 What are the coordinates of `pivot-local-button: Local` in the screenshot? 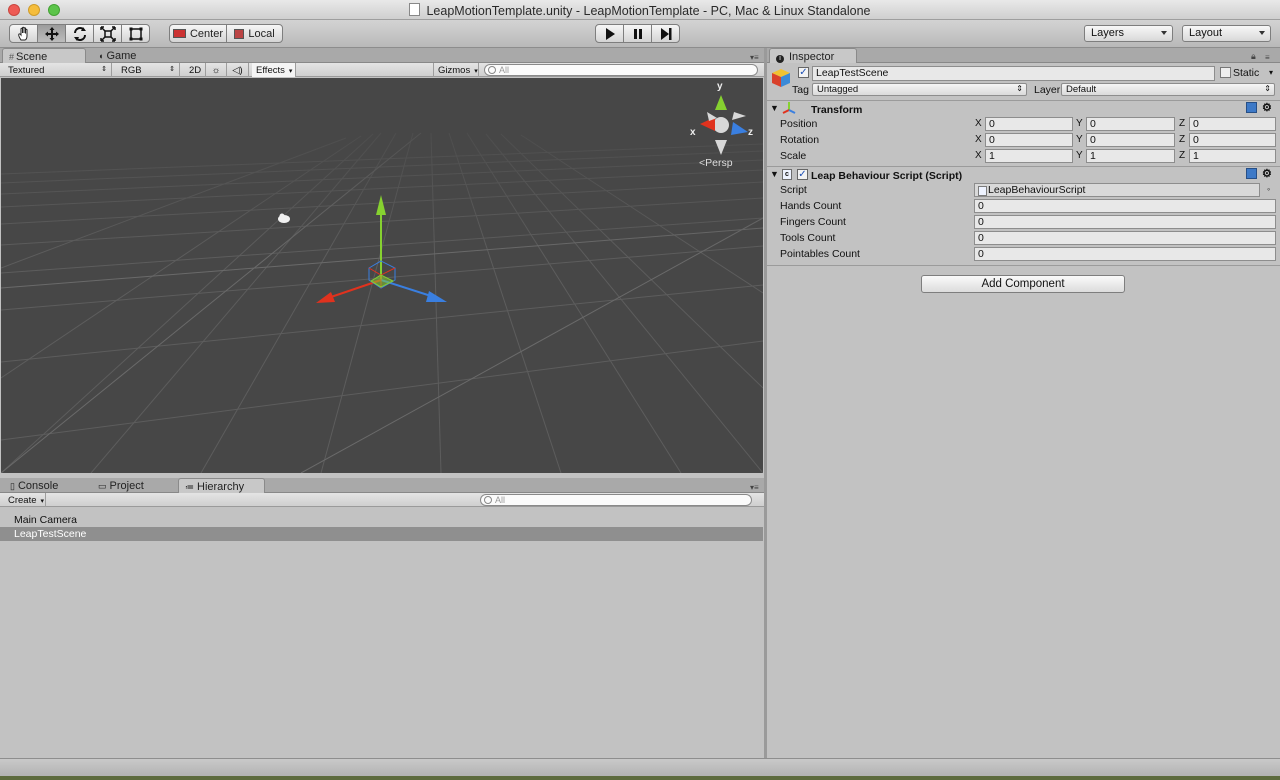 It's located at (254, 33).